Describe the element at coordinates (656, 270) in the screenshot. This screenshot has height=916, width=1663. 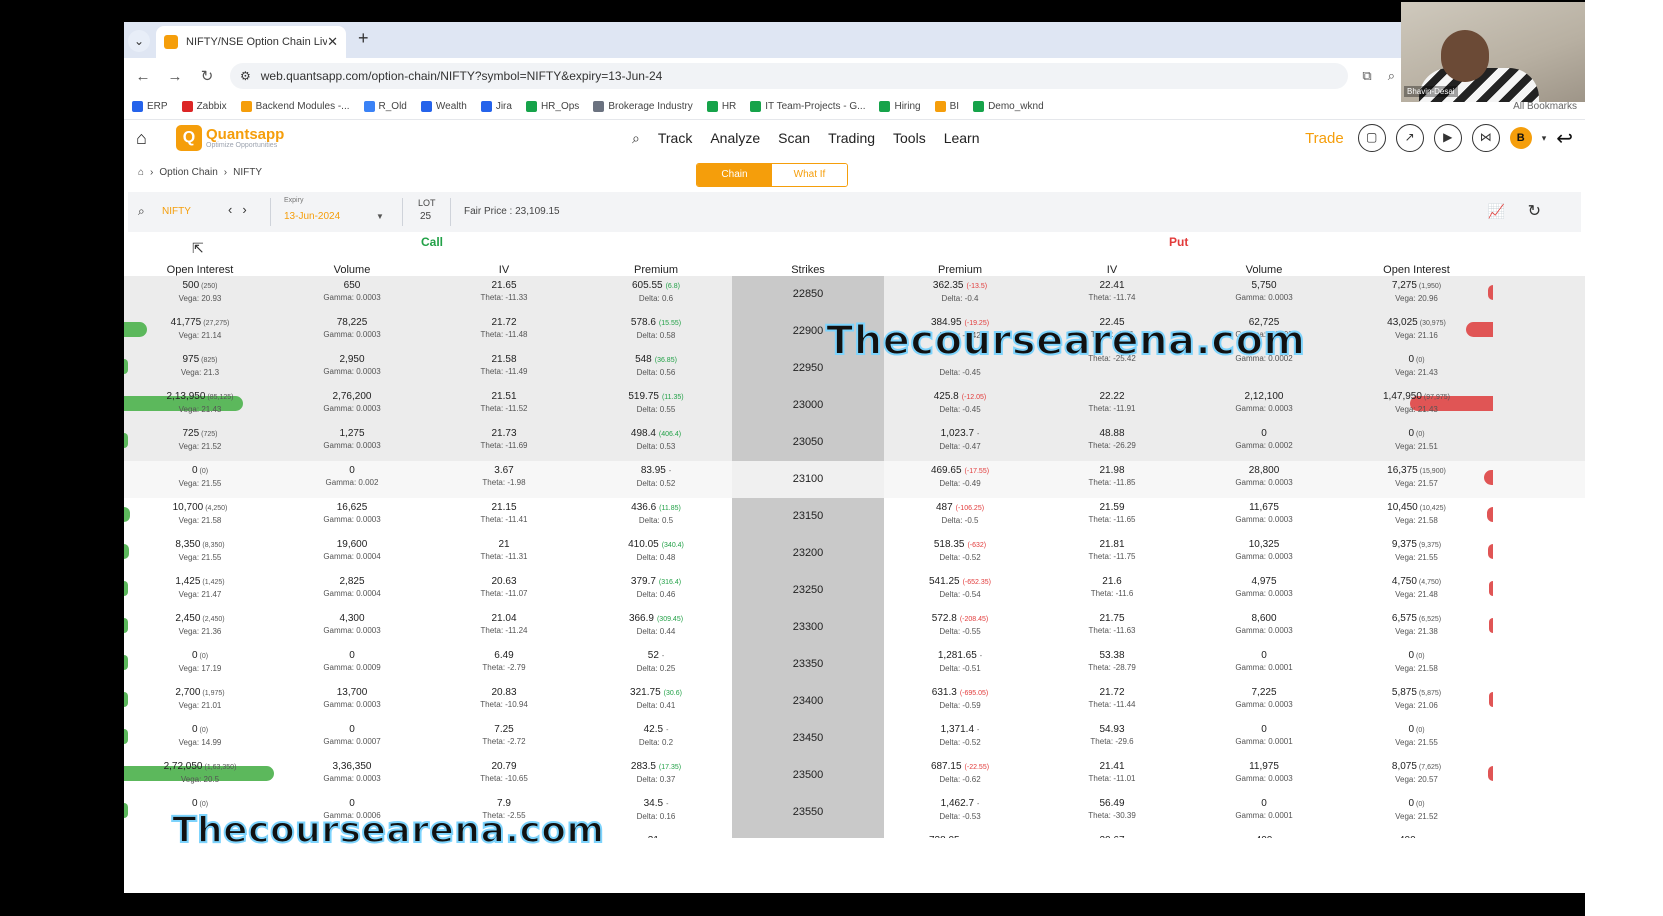
I see `col-call-premium: Premium` at that location.